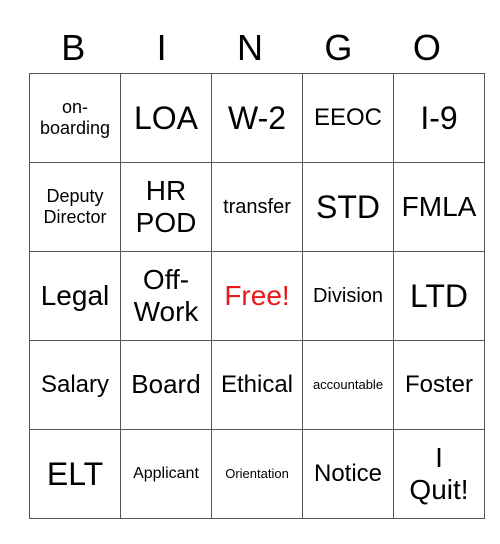  Describe the element at coordinates (439, 489) in the screenshot. I see `cell-text: Quit!` at that location.